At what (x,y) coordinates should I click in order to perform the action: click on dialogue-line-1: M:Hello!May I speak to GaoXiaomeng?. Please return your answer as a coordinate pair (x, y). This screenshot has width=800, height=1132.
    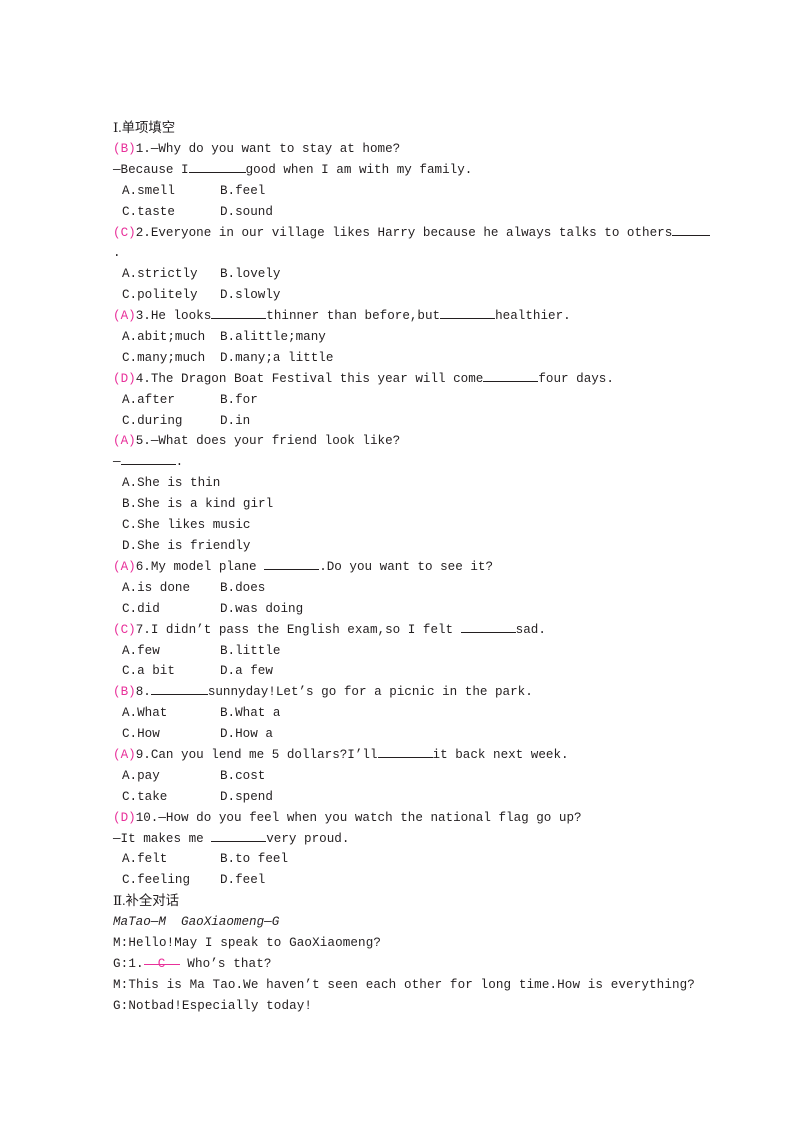
    Looking at the image, I should click on (247, 943).